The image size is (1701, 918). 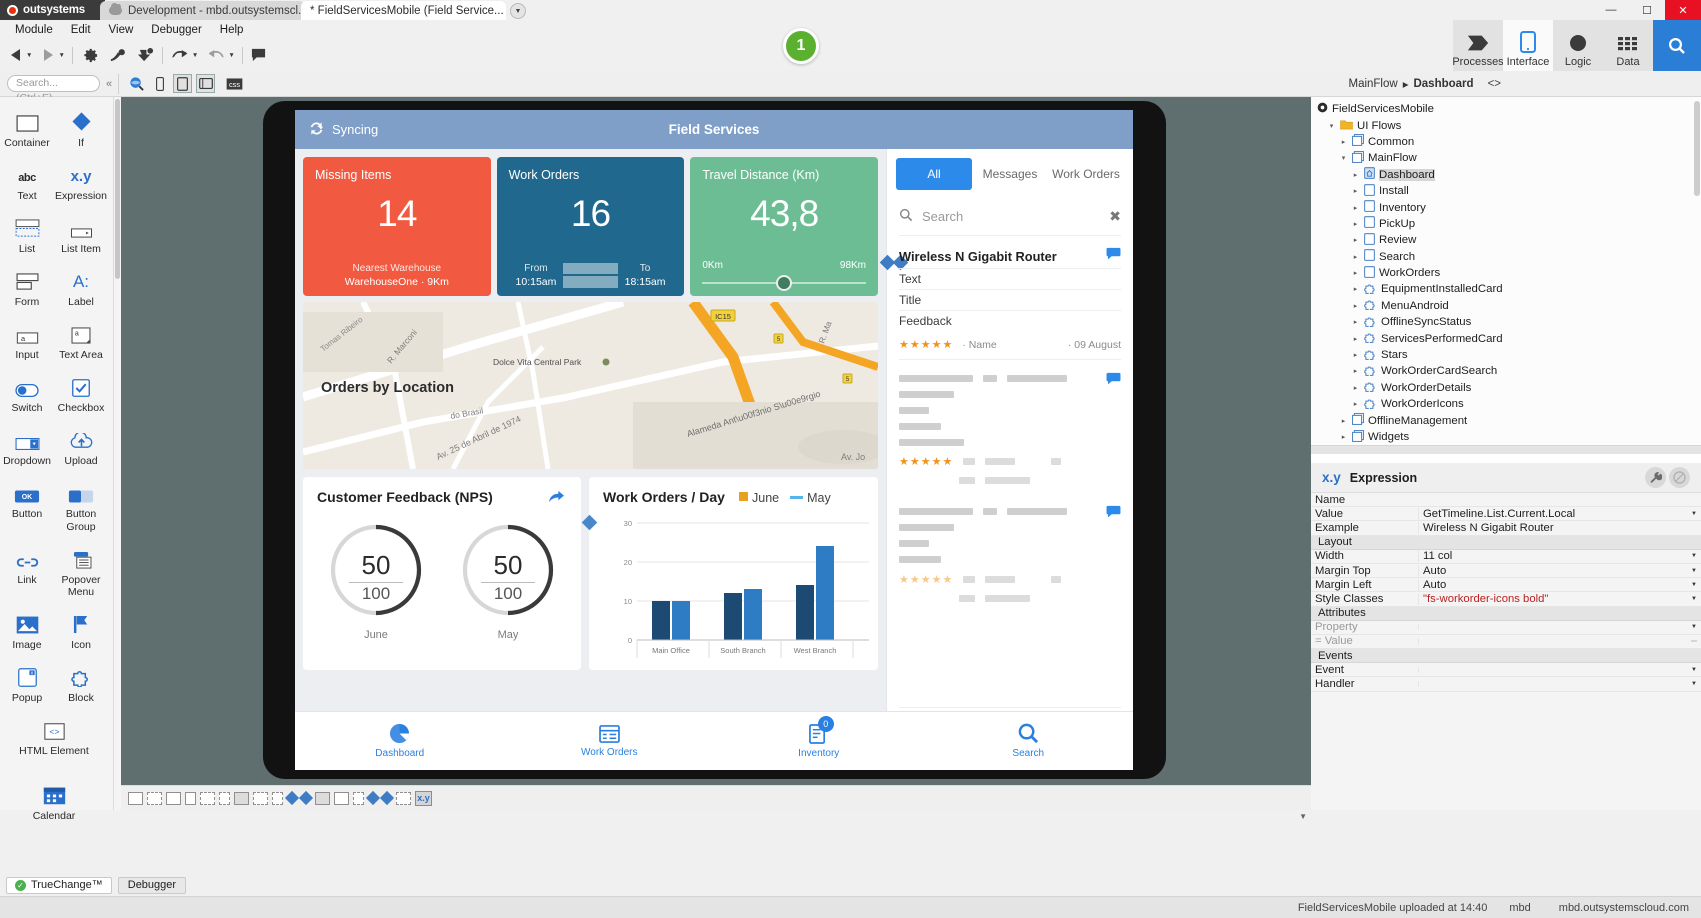 What do you see at coordinates (81, 289) in the screenshot?
I see `palette-item-label: A: Label` at bounding box center [81, 289].